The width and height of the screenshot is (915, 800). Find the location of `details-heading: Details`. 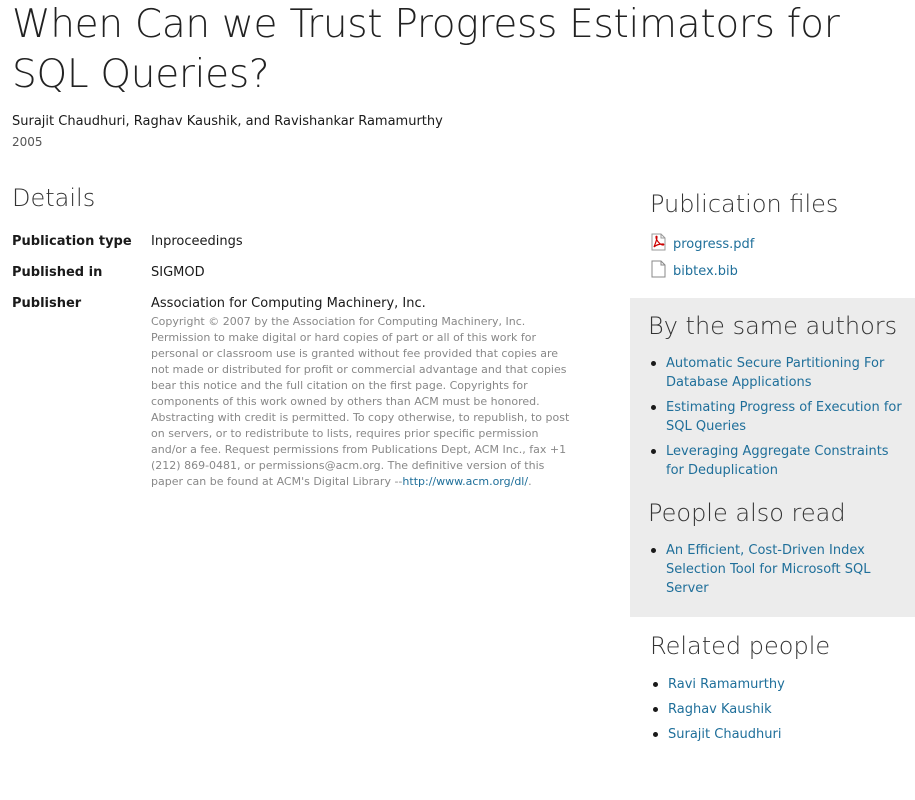

details-heading: Details is located at coordinates (54, 198).